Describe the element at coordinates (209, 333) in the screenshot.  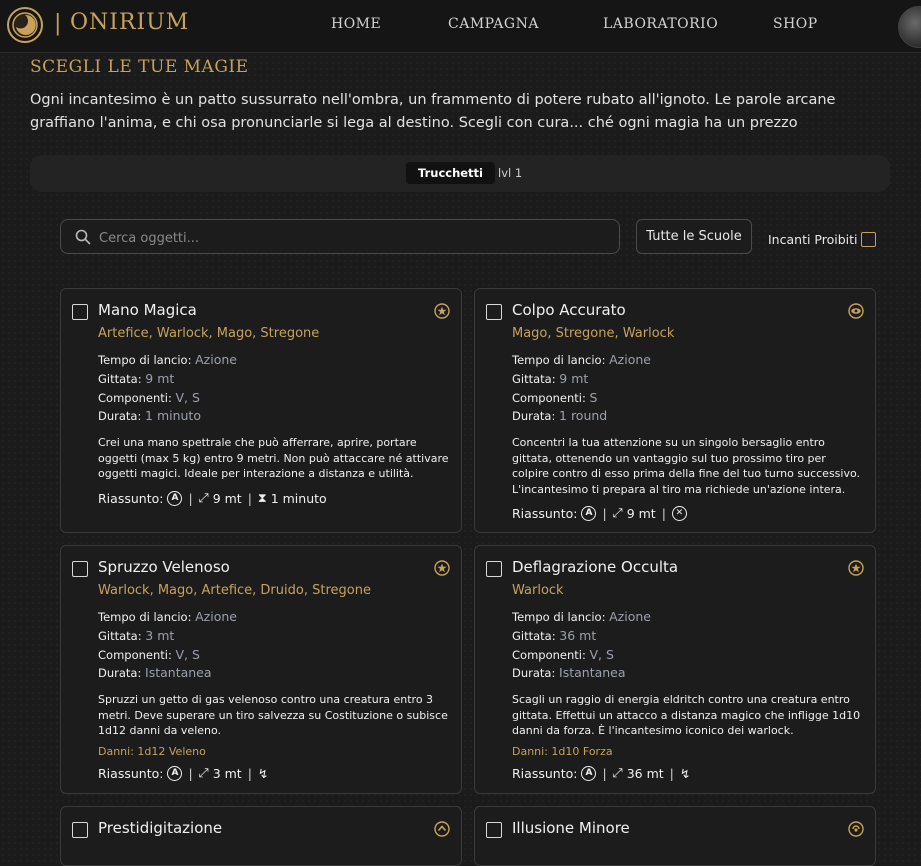
I see `spell-classes: Artefice, Warlock, Mago, Stregone` at that location.